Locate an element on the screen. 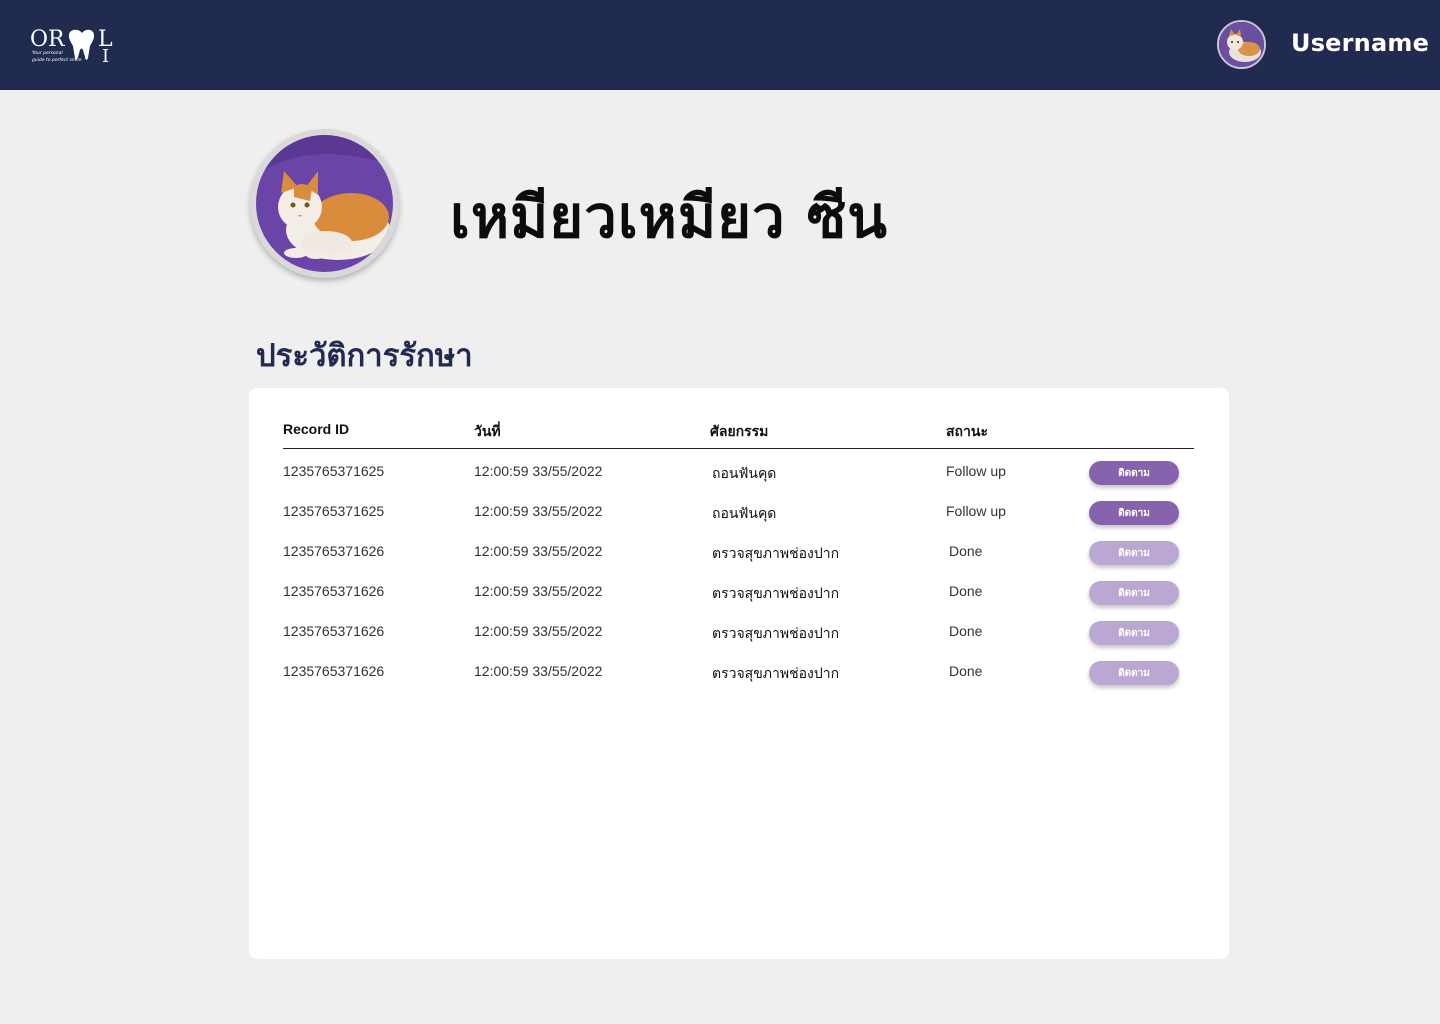  patient-name: เหมียวเหมียว ซีน is located at coordinates (669, 217).